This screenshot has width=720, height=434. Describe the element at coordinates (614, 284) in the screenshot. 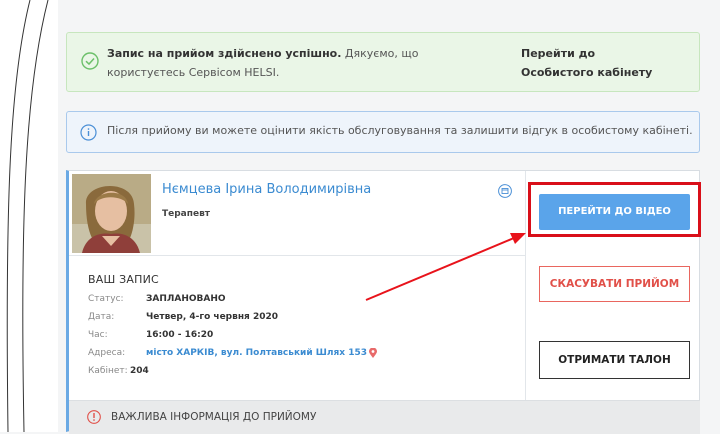

I see `cancel-appointment-button: СКАСУВАТИ ПРИЙОМ` at that location.